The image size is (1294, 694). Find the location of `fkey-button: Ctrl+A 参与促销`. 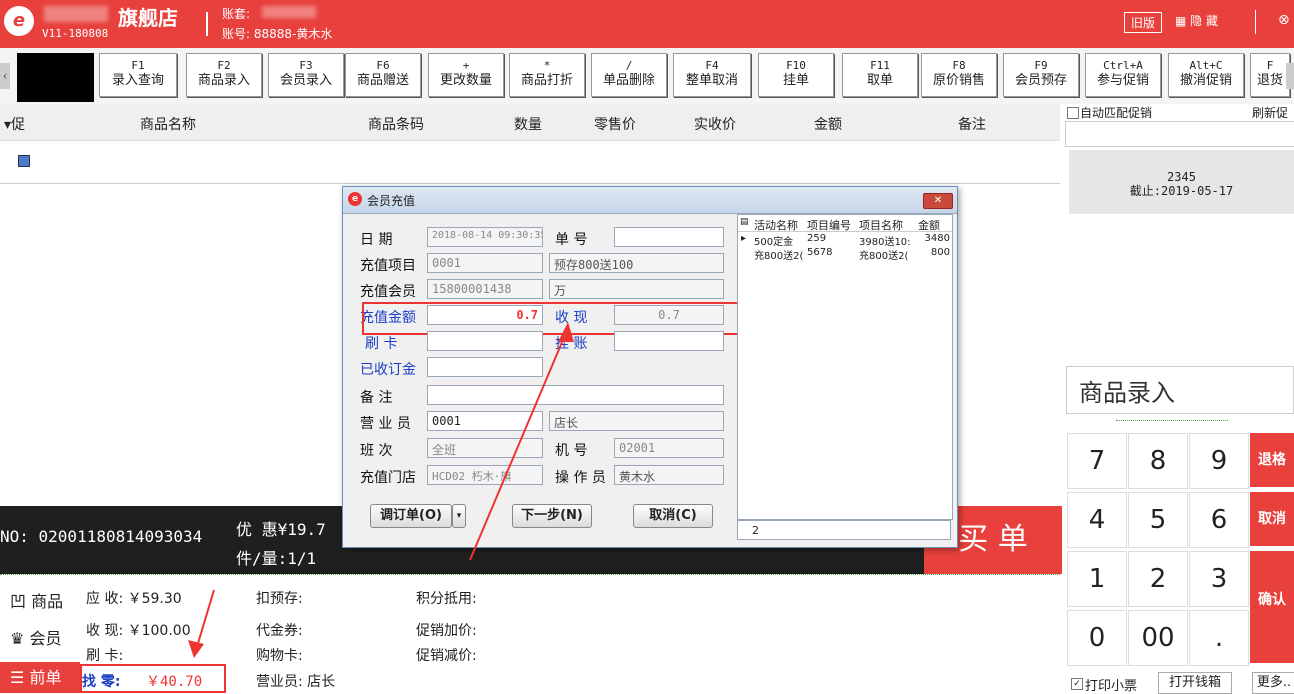

fkey-button: Ctrl+A 参与促销 is located at coordinates (1123, 75).